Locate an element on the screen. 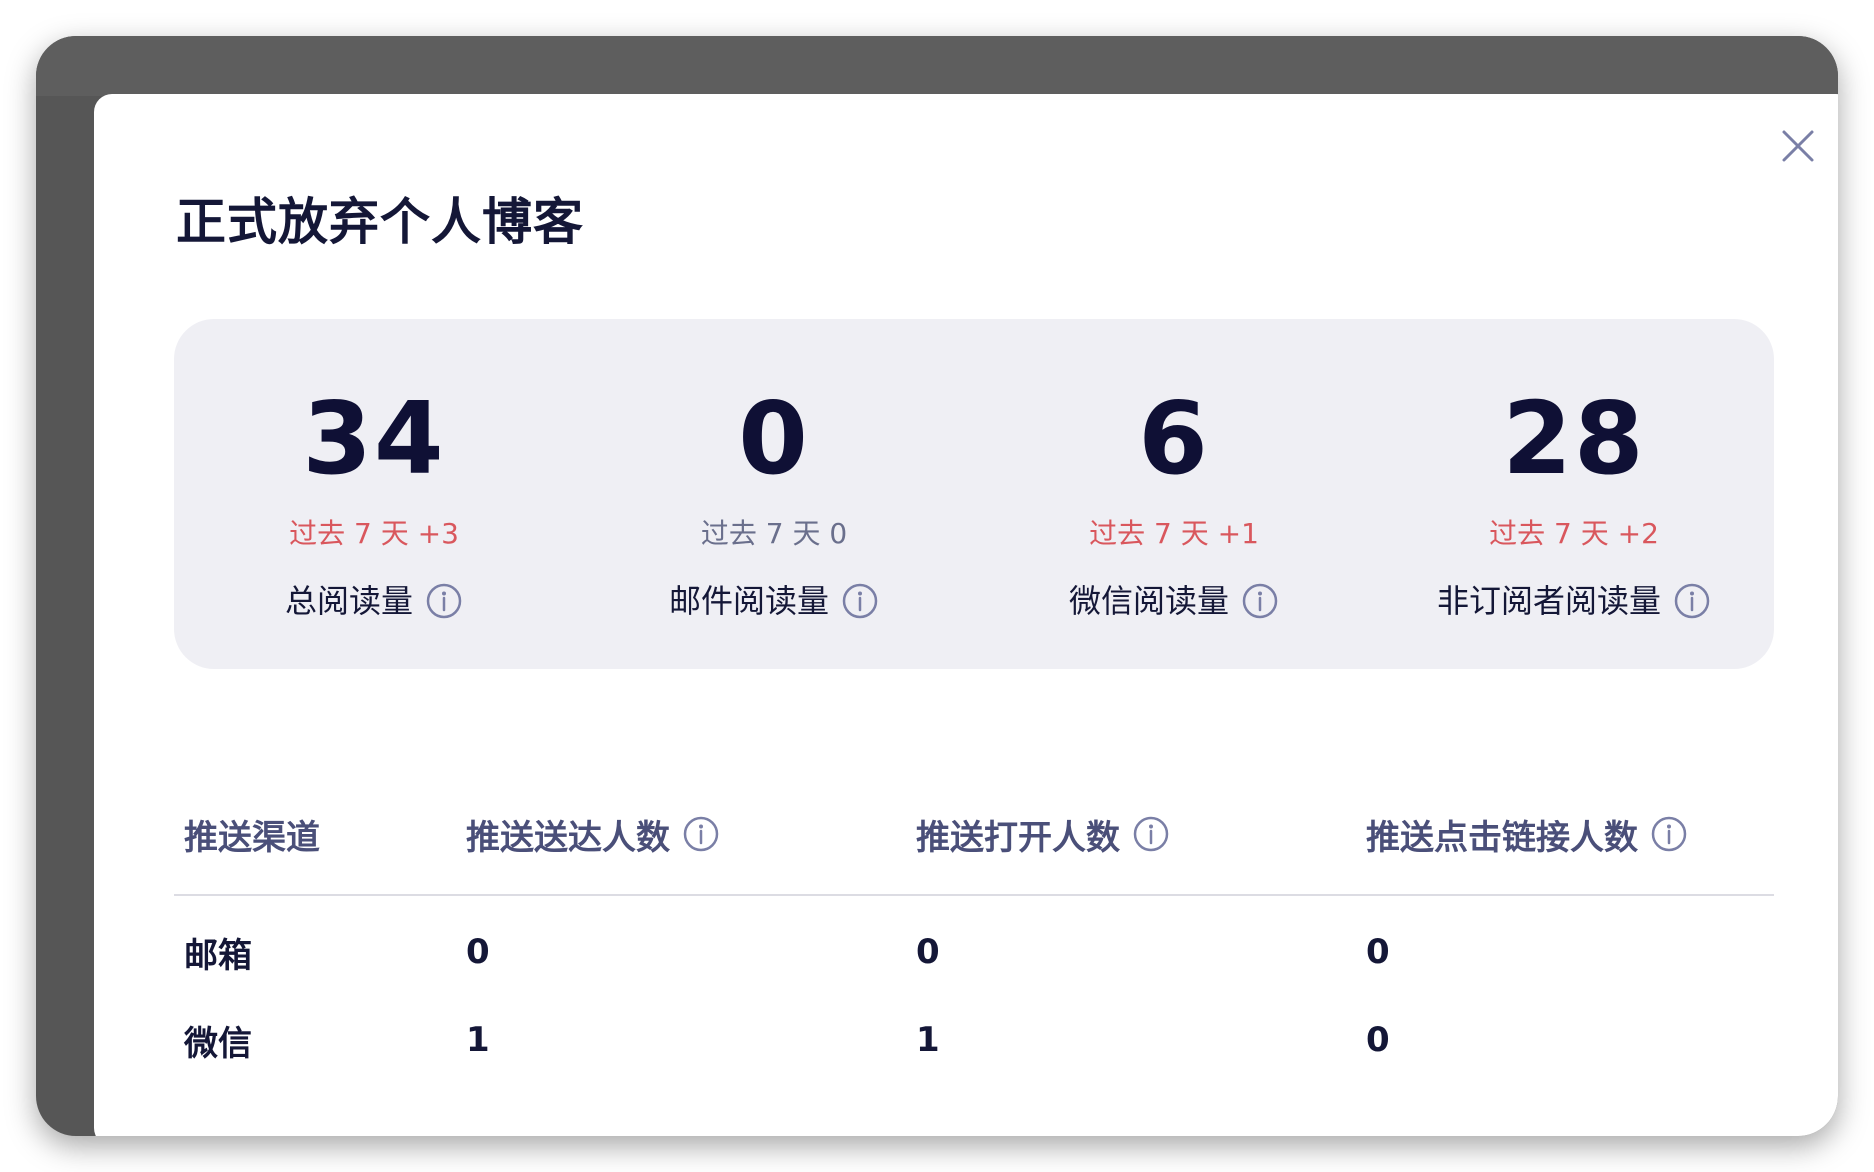 The height and width of the screenshot is (1172, 1874). background-app is located at coordinates (937, 66).